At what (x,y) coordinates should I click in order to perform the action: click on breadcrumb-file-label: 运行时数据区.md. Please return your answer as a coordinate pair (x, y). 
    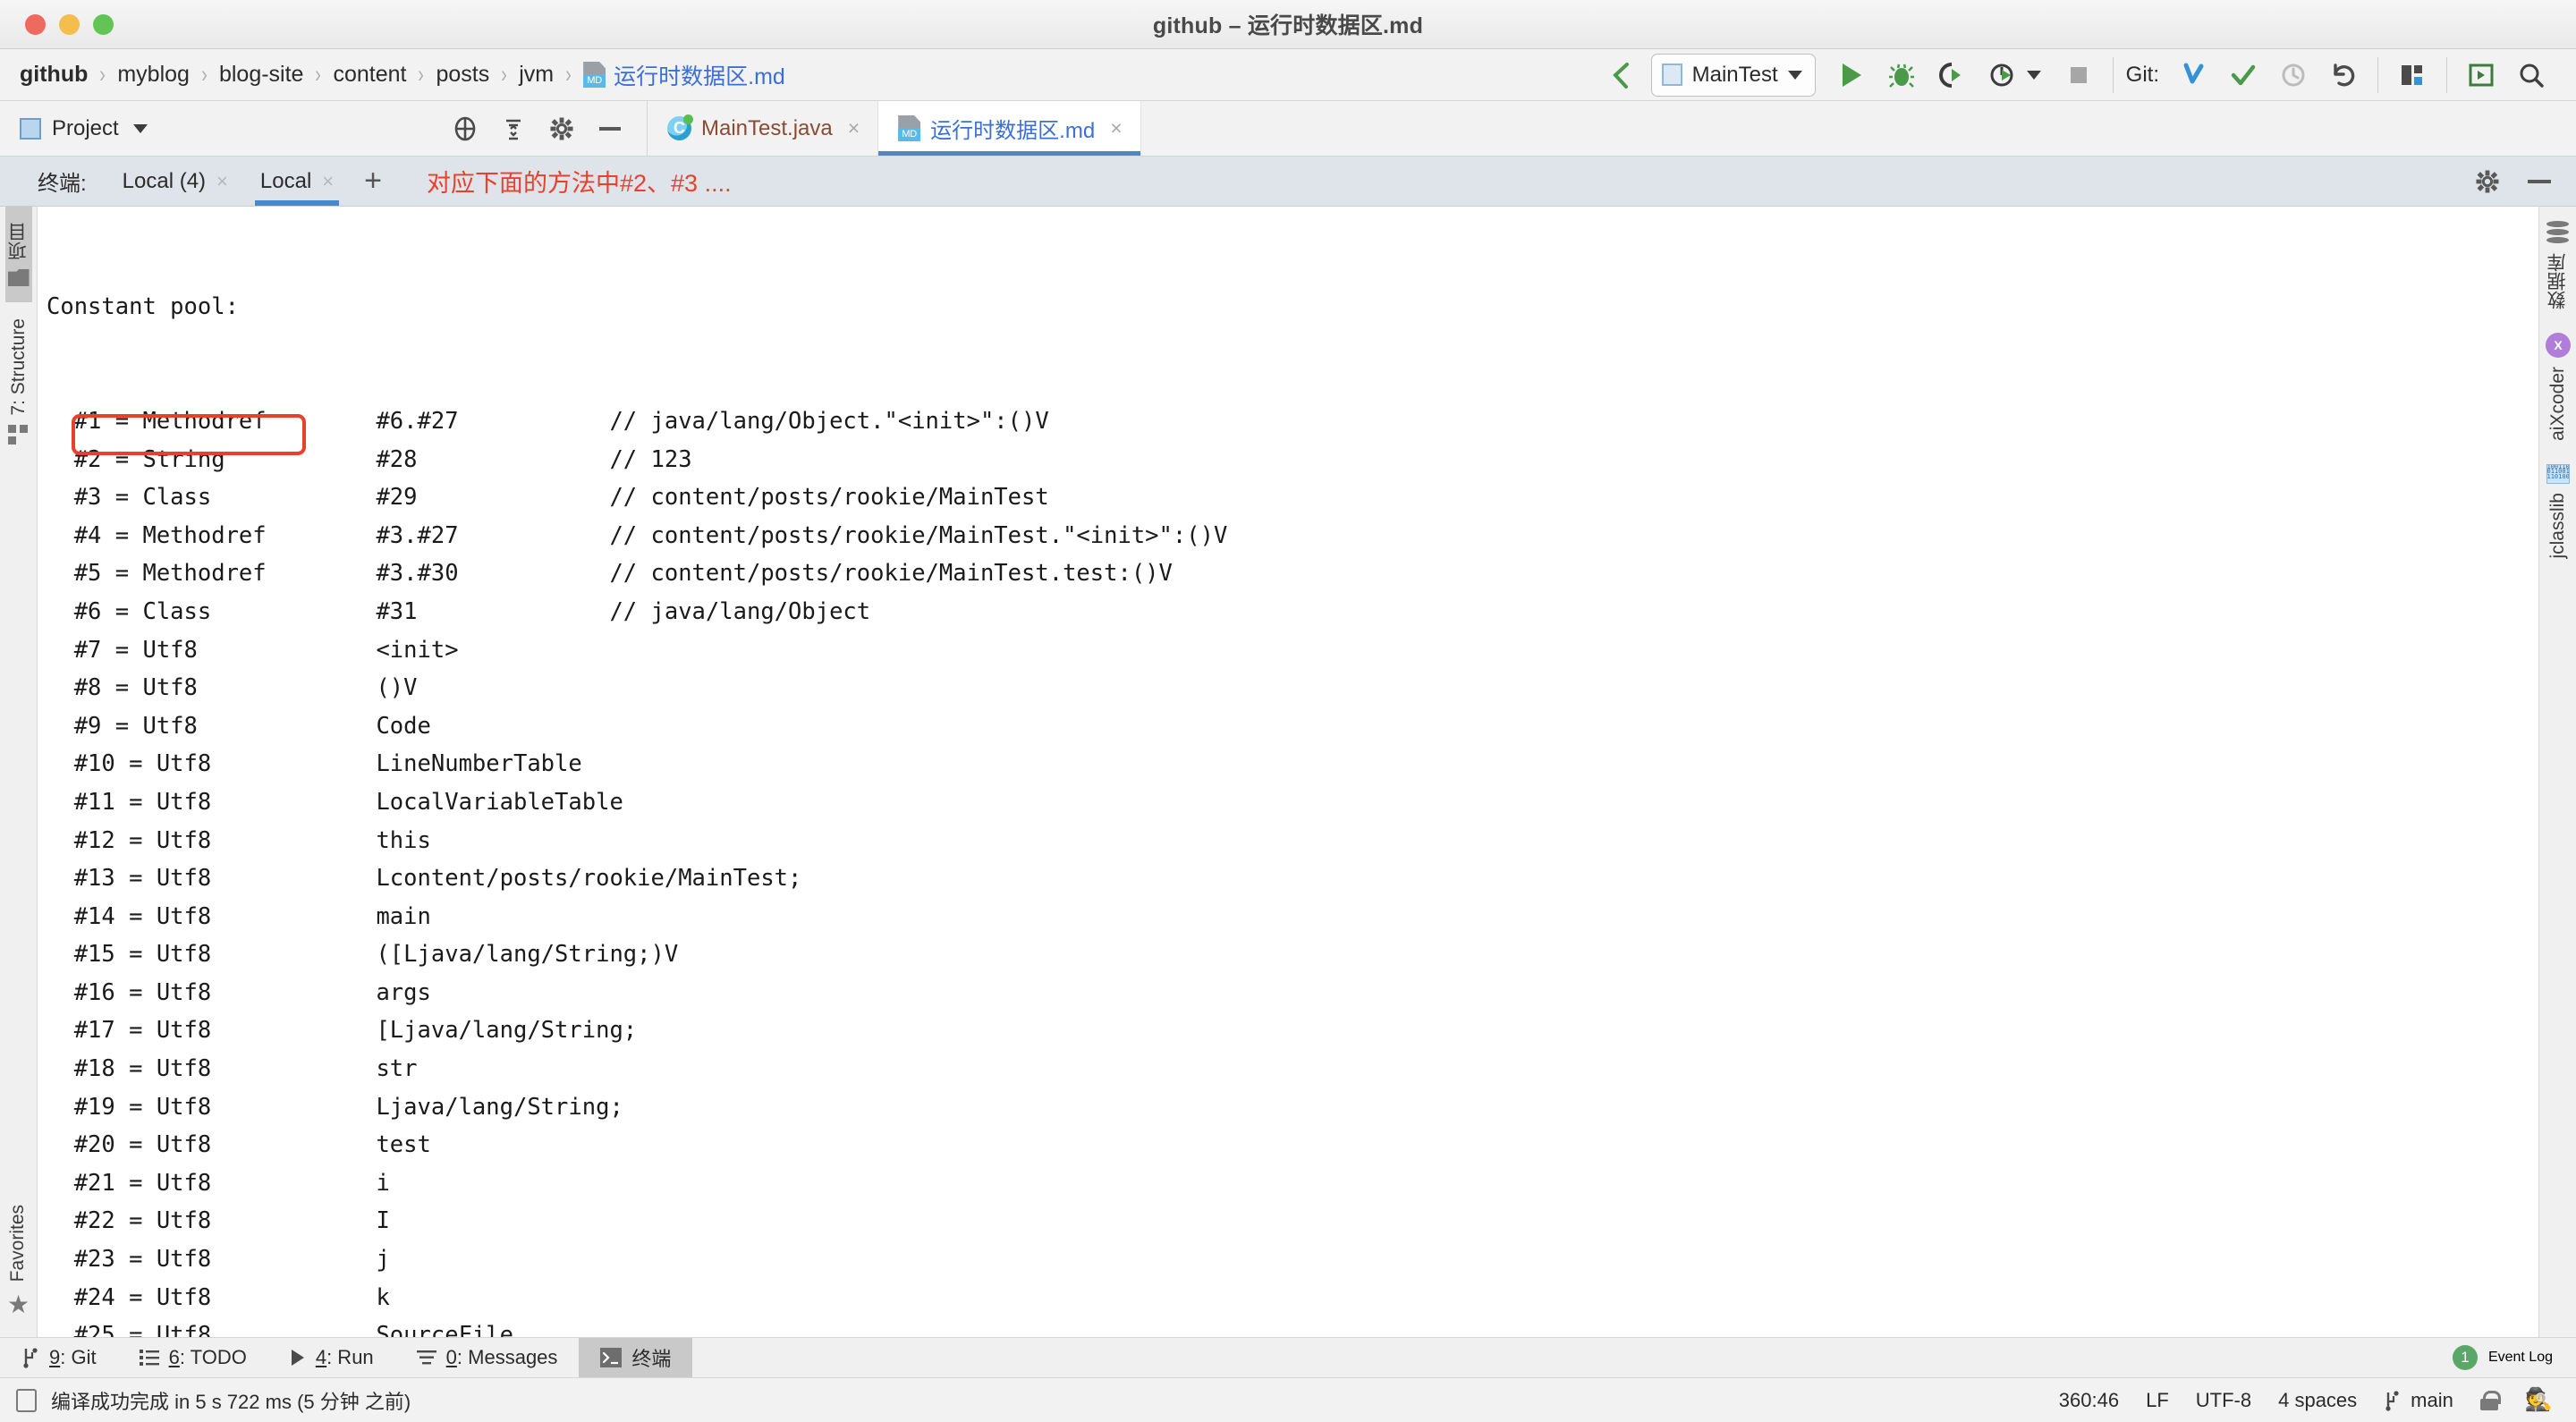
    Looking at the image, I should click on (699, 76).